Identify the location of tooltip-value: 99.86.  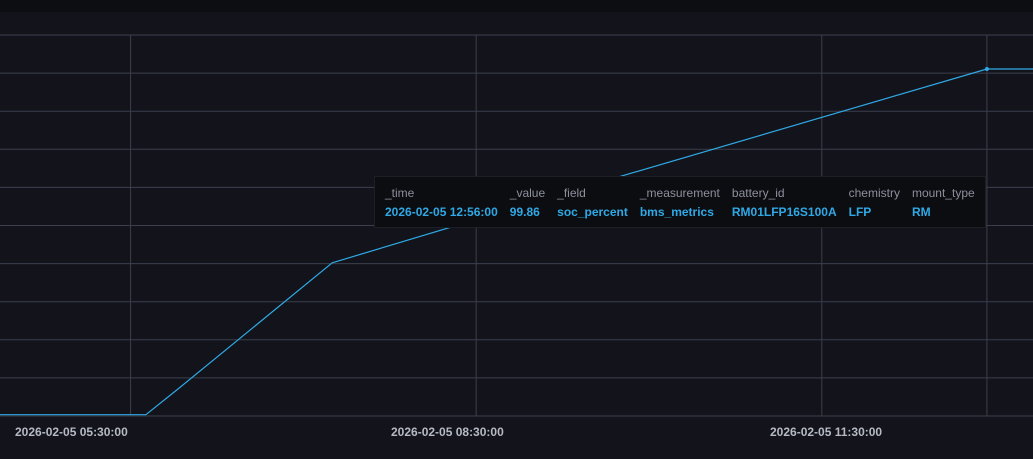
(524, 212).